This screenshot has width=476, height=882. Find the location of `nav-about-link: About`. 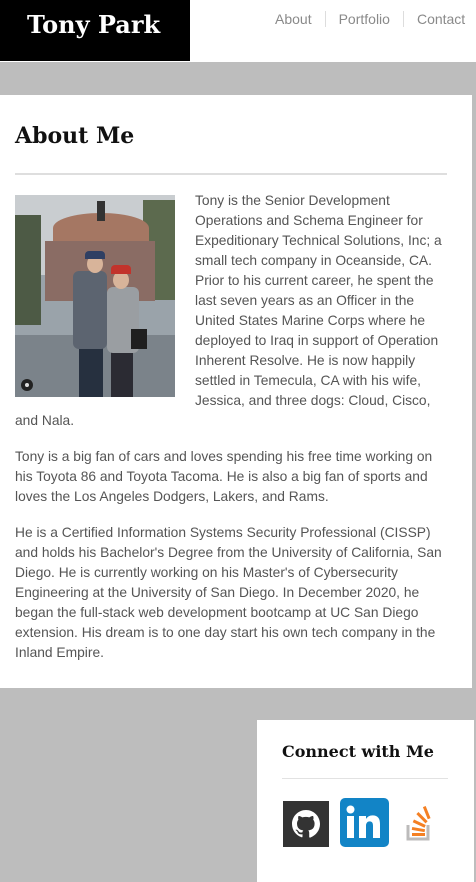

nav-about-link: About is located at coordinates (293, 19).